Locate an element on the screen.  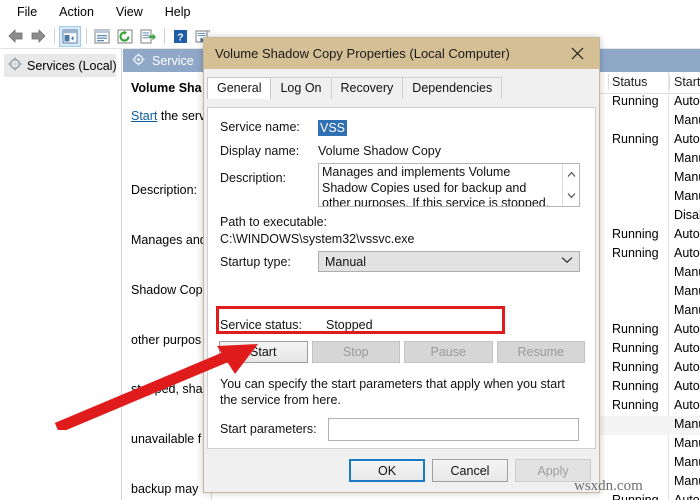
service-action-line: Start the serv is located at coordinates (171, 116).